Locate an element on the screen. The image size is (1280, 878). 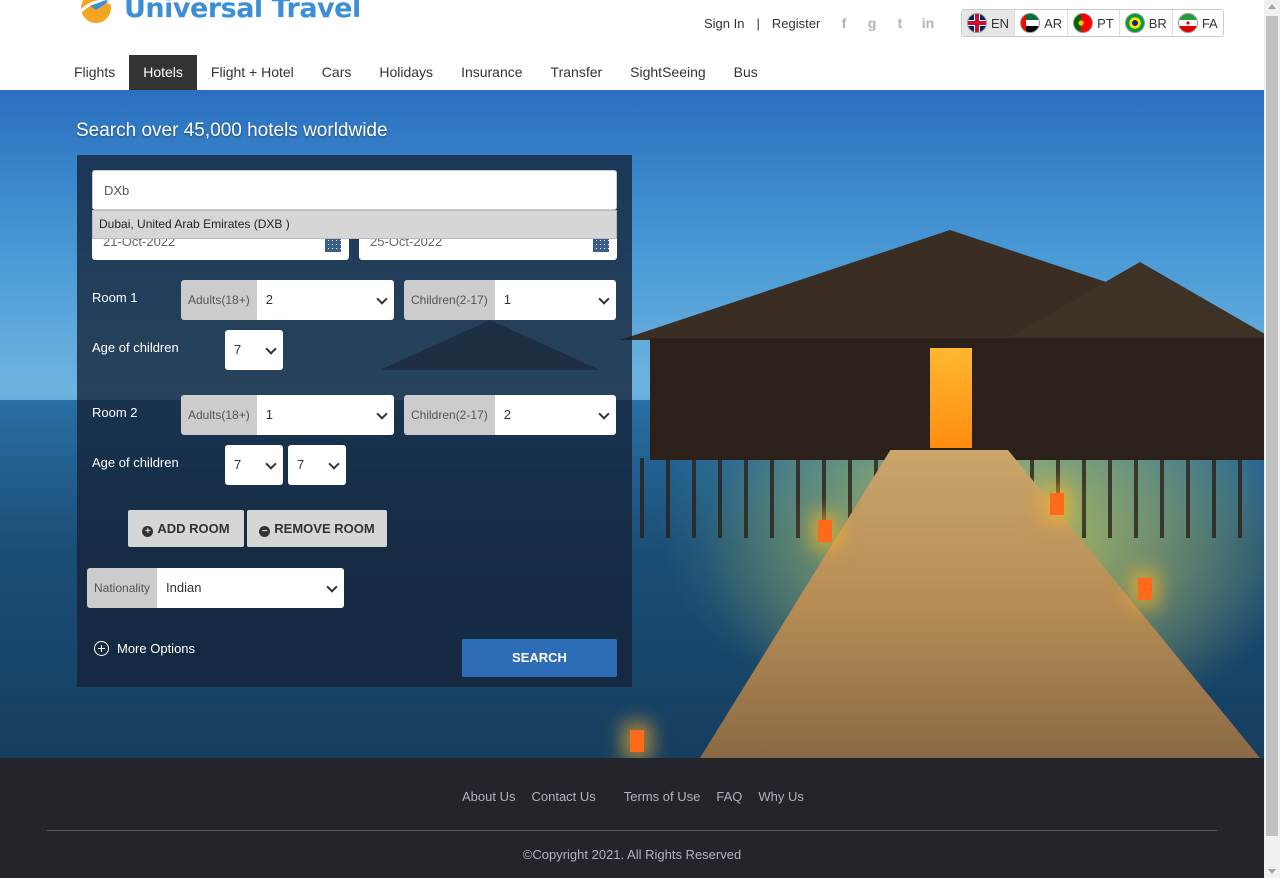
lang-label: BR is located at coordinates (1157, 23).